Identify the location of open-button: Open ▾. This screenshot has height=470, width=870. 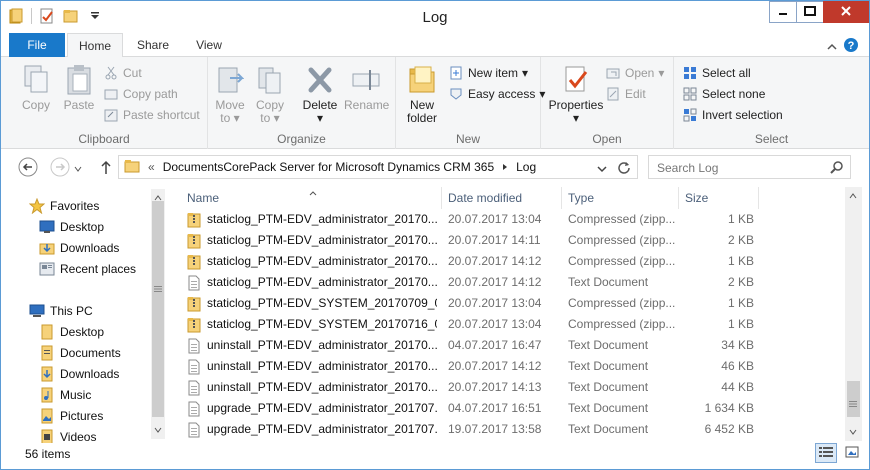
(634, 73).